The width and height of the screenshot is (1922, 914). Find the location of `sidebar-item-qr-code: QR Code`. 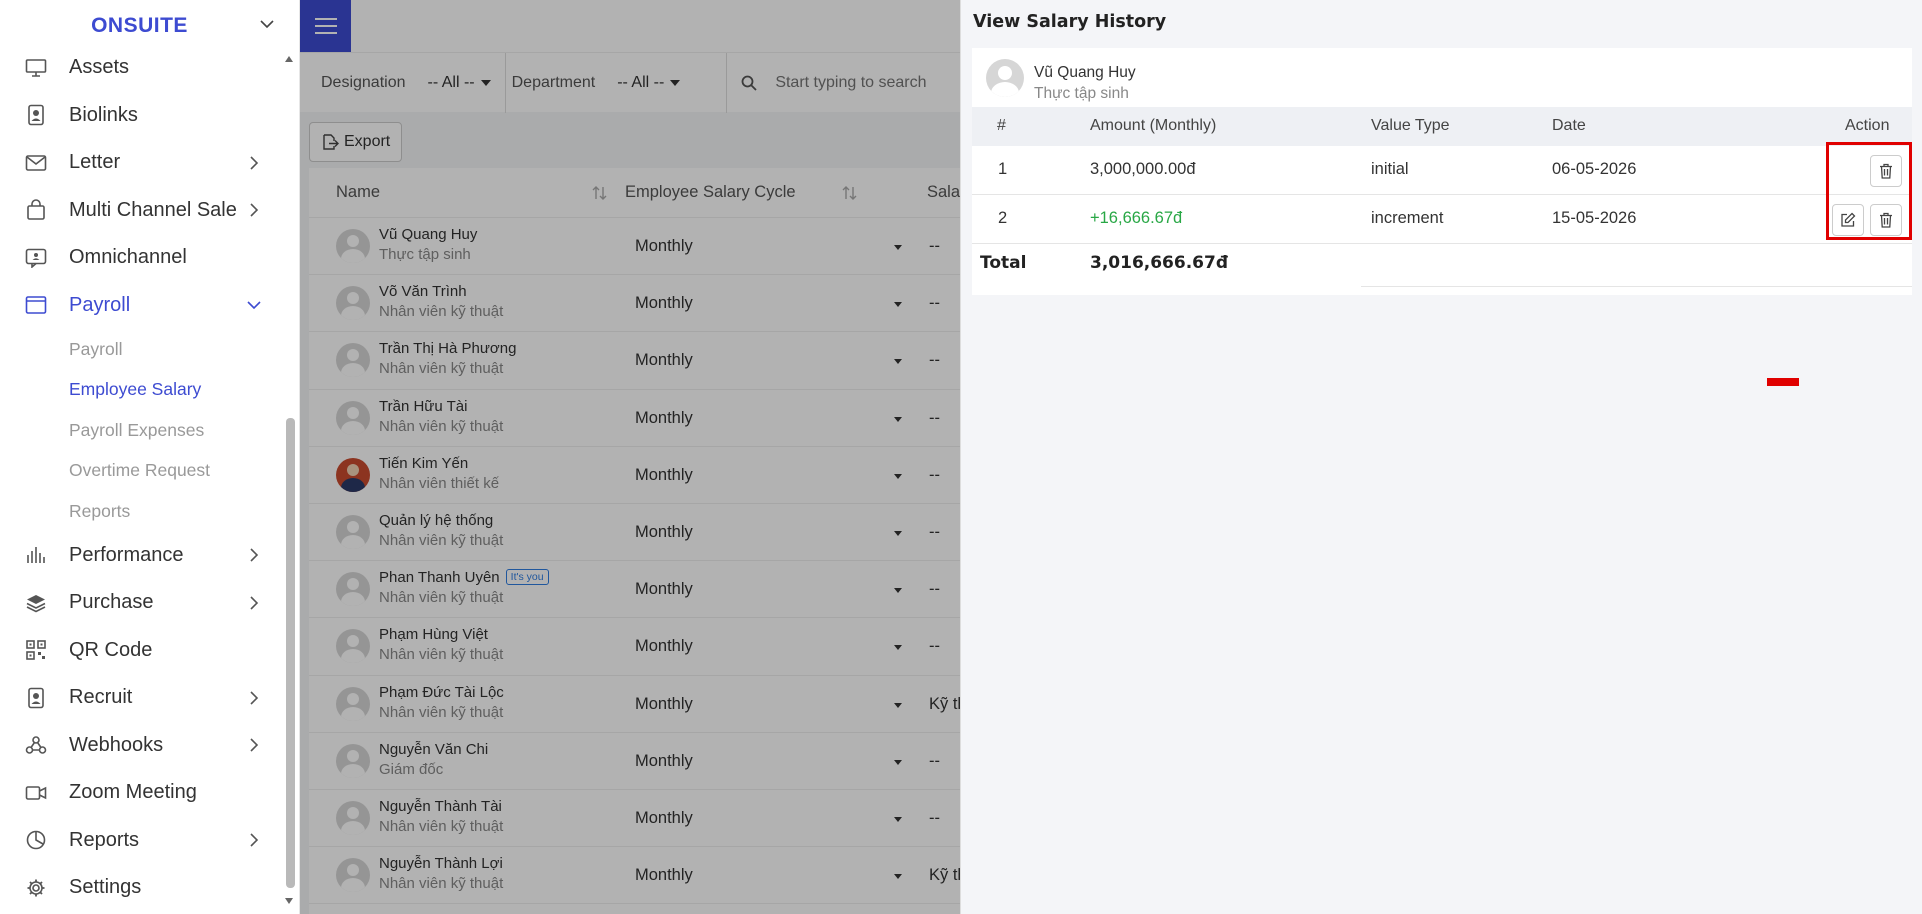

sidebar-item-qr-code: QR Code is located at coordinates (140, 651).